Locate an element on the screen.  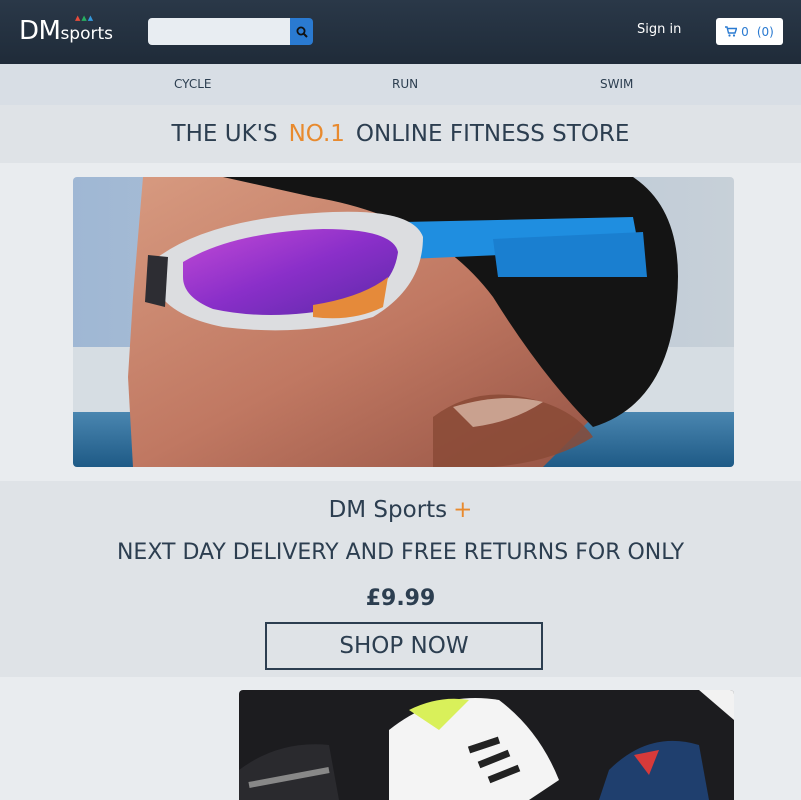
shoes-illustration is located at coordinates (486, 745).